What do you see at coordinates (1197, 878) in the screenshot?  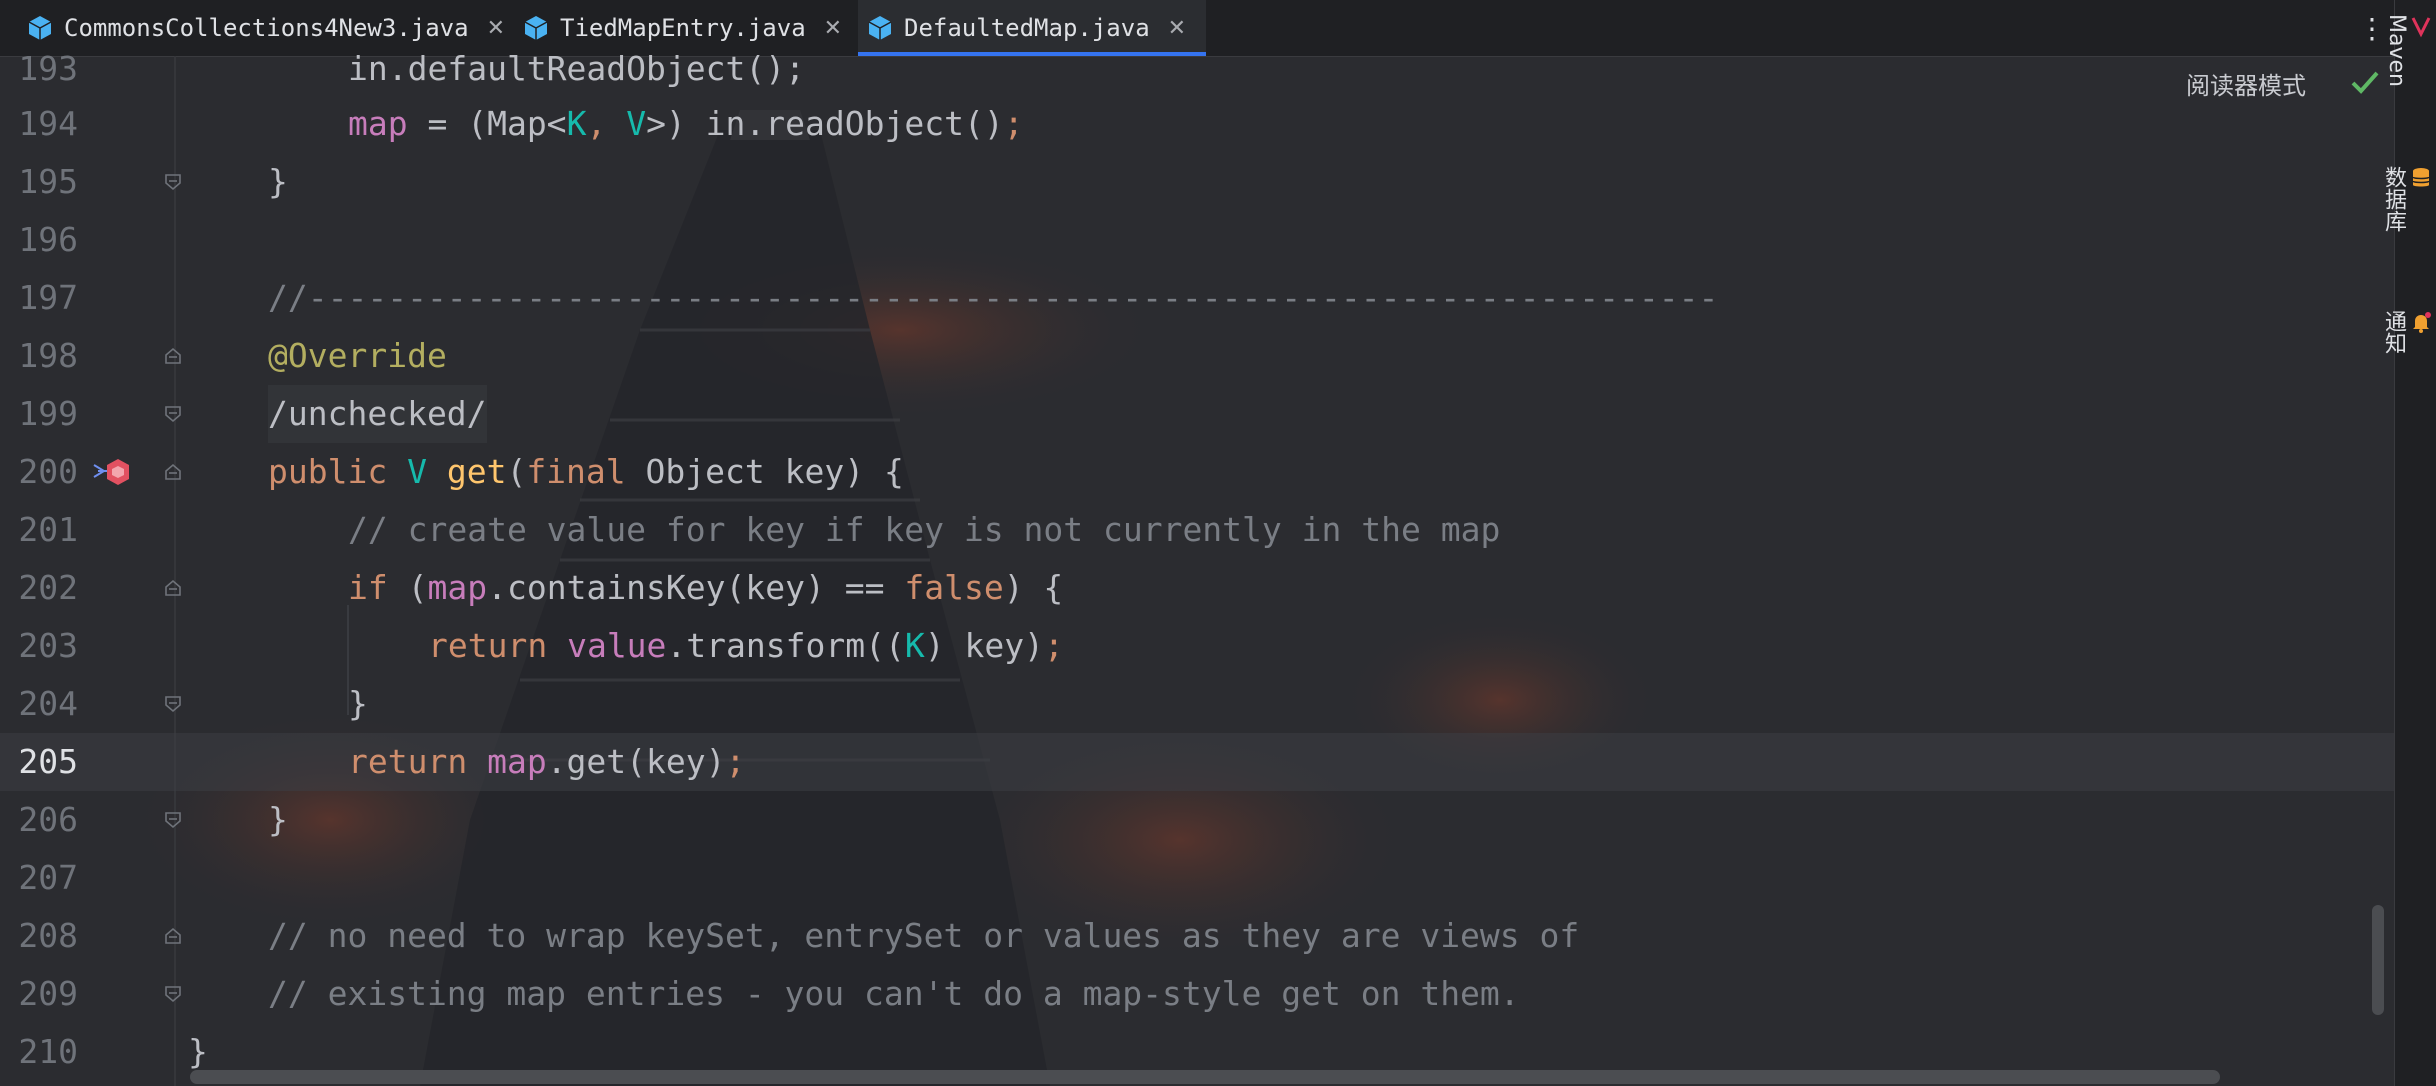 I see `code-line: 207` at bounding box center [1197, 878].